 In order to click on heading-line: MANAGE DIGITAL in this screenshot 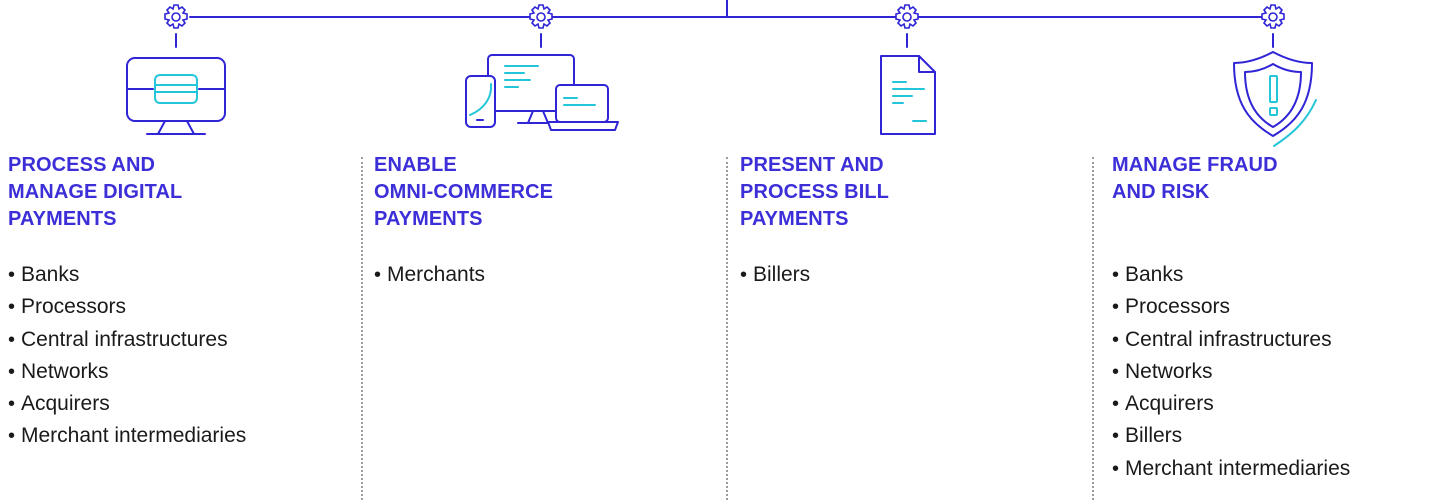, I will do `click(95, 192)`.